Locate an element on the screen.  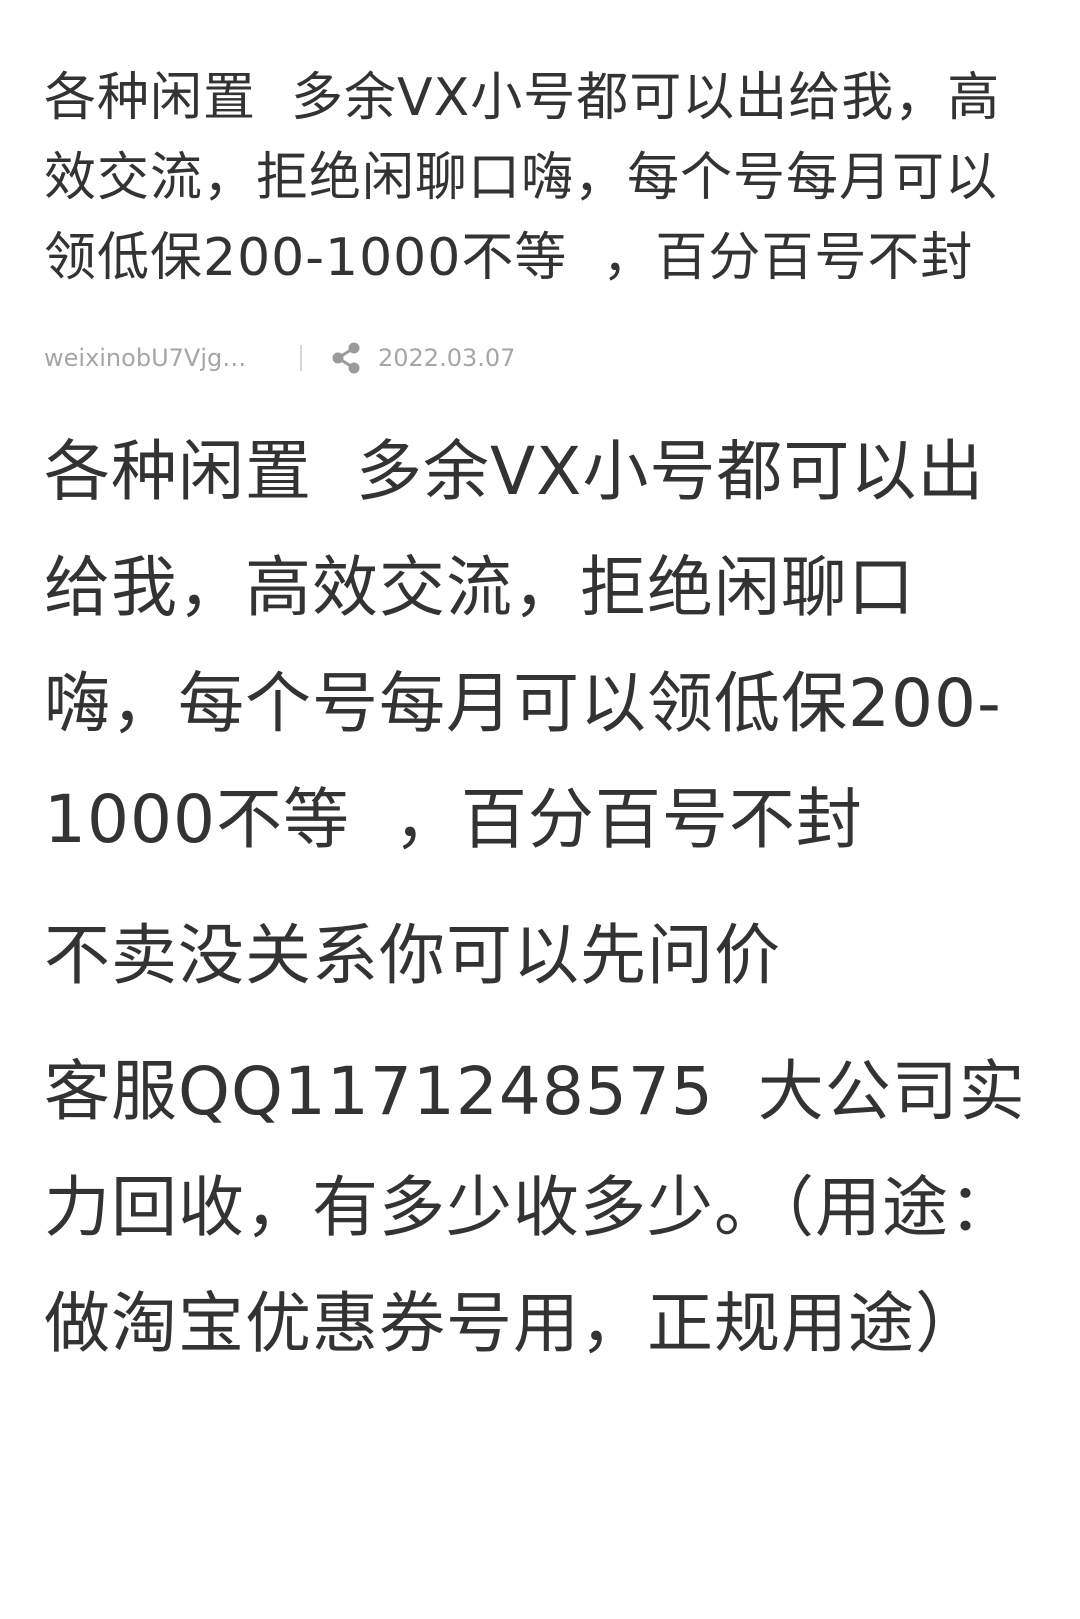
publish-date: 2022.03.07 is located at coordinates (447, 358).